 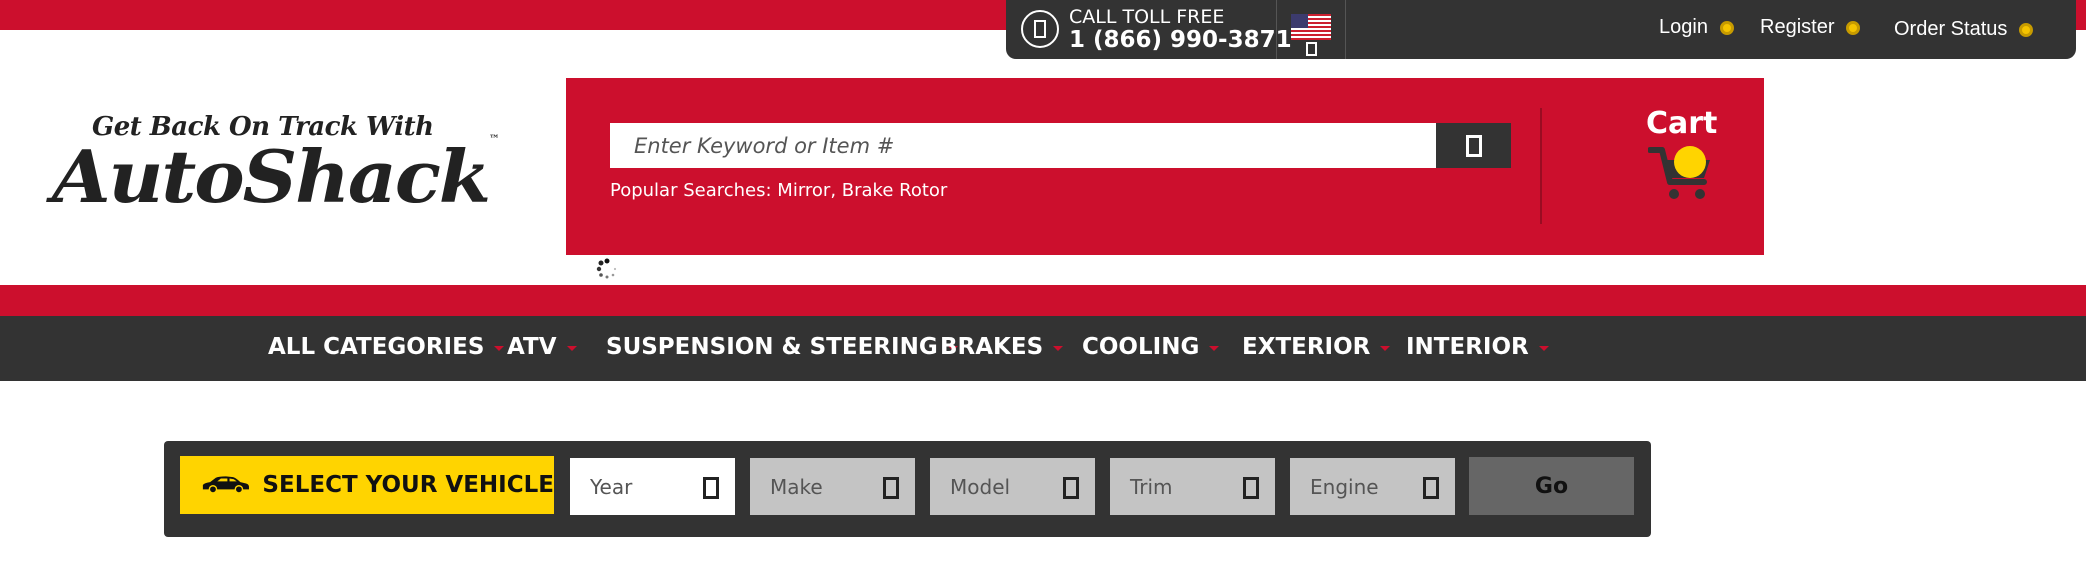 What do you see at coordinates (1551, 486) in the screenshot?
I see `go-button: Go` at bounding box center [1551, 486].